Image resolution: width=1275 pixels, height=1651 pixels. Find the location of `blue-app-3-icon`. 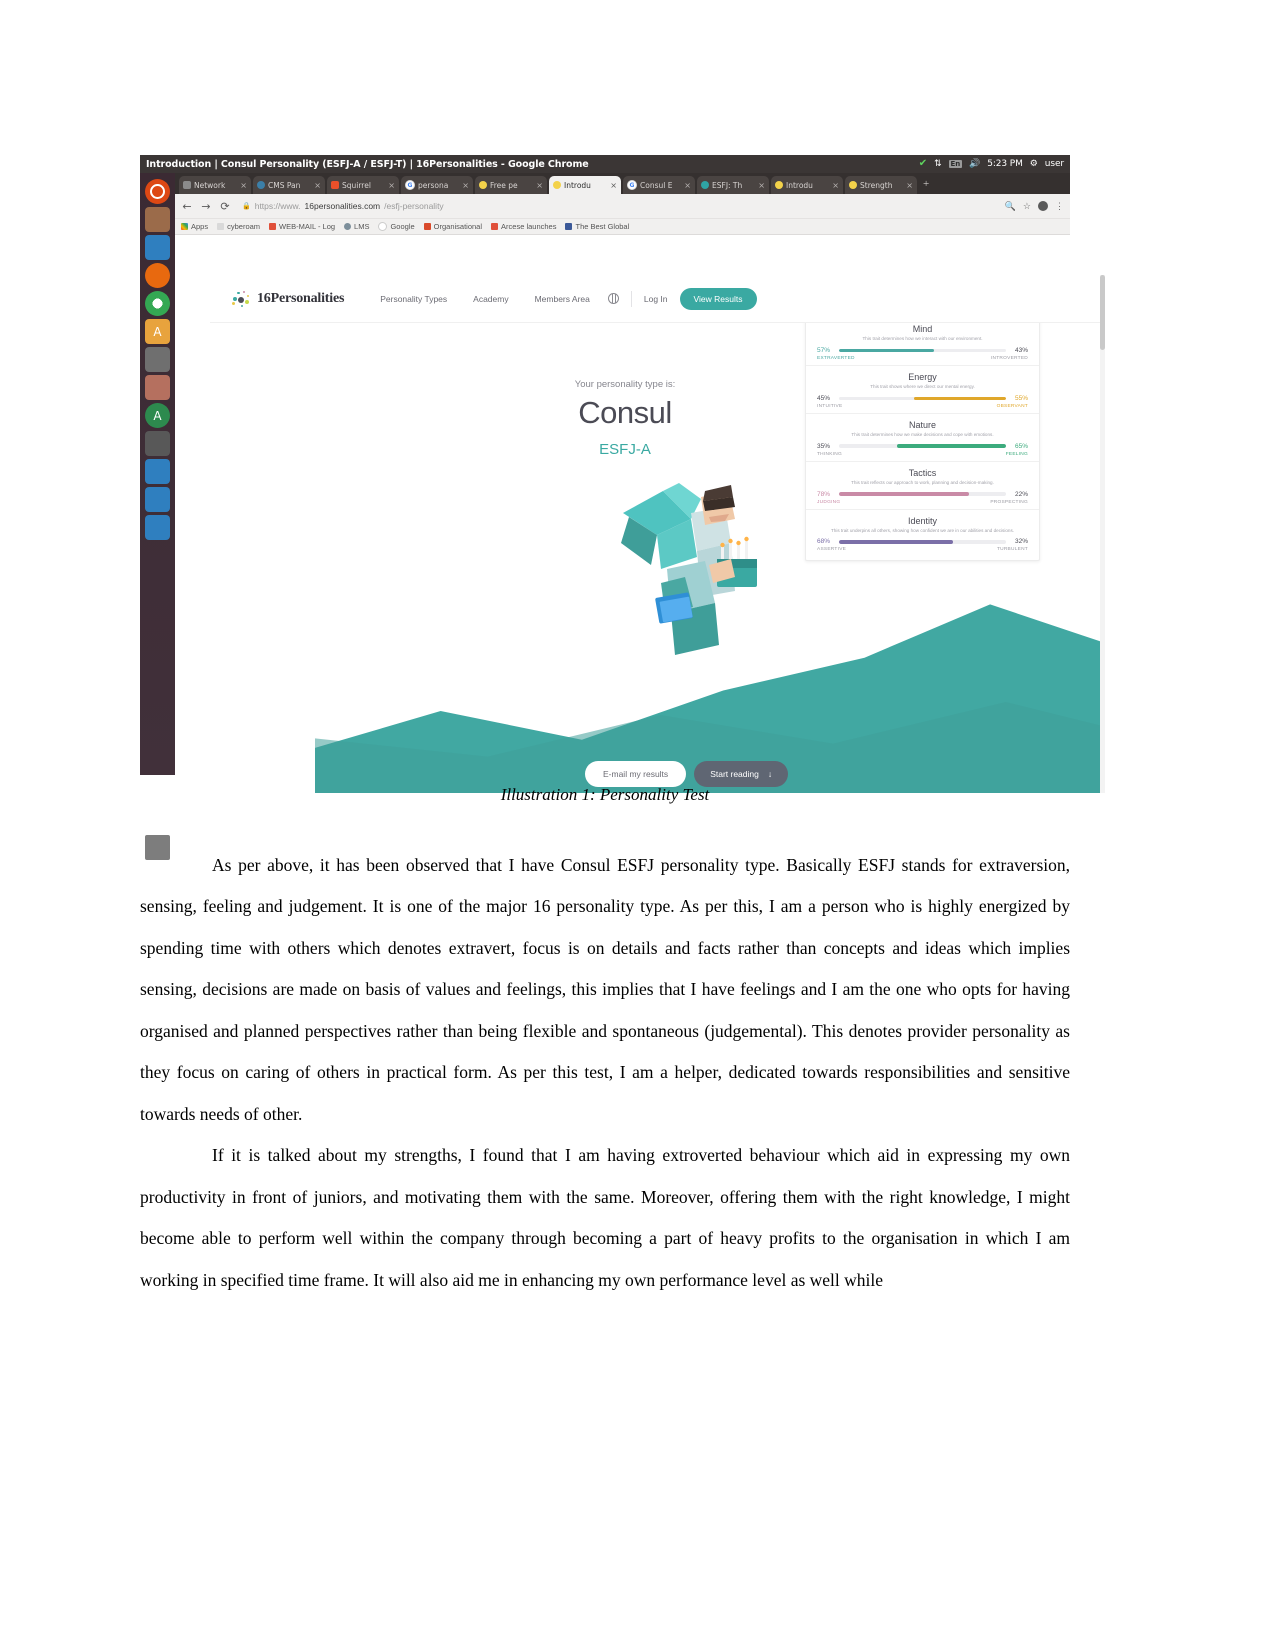

blue-app-3-icon is located at coordinates (157, 527).